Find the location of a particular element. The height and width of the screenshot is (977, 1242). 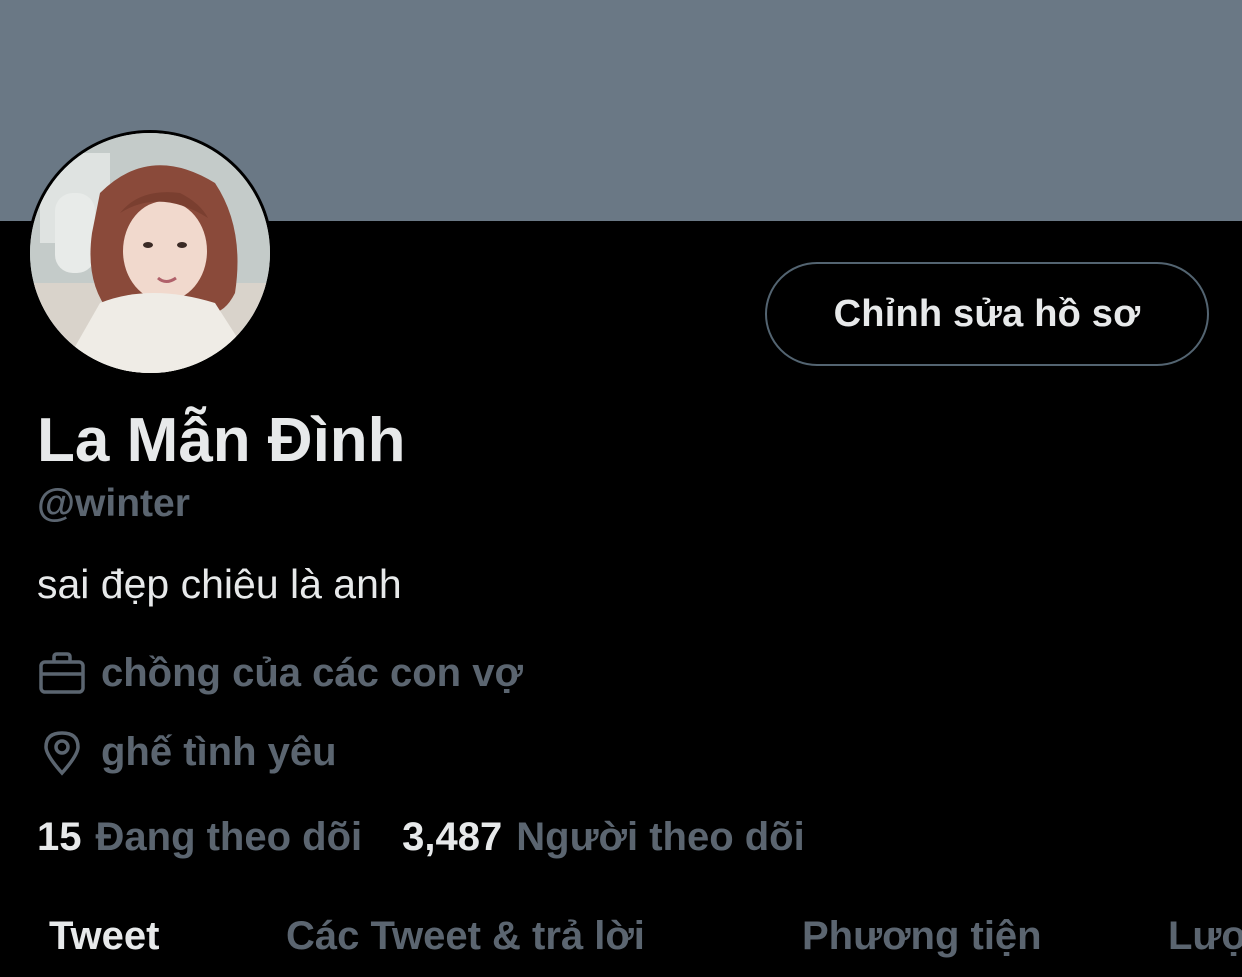

followers-label: Người theo dõi is located at coordinates (660, 837).